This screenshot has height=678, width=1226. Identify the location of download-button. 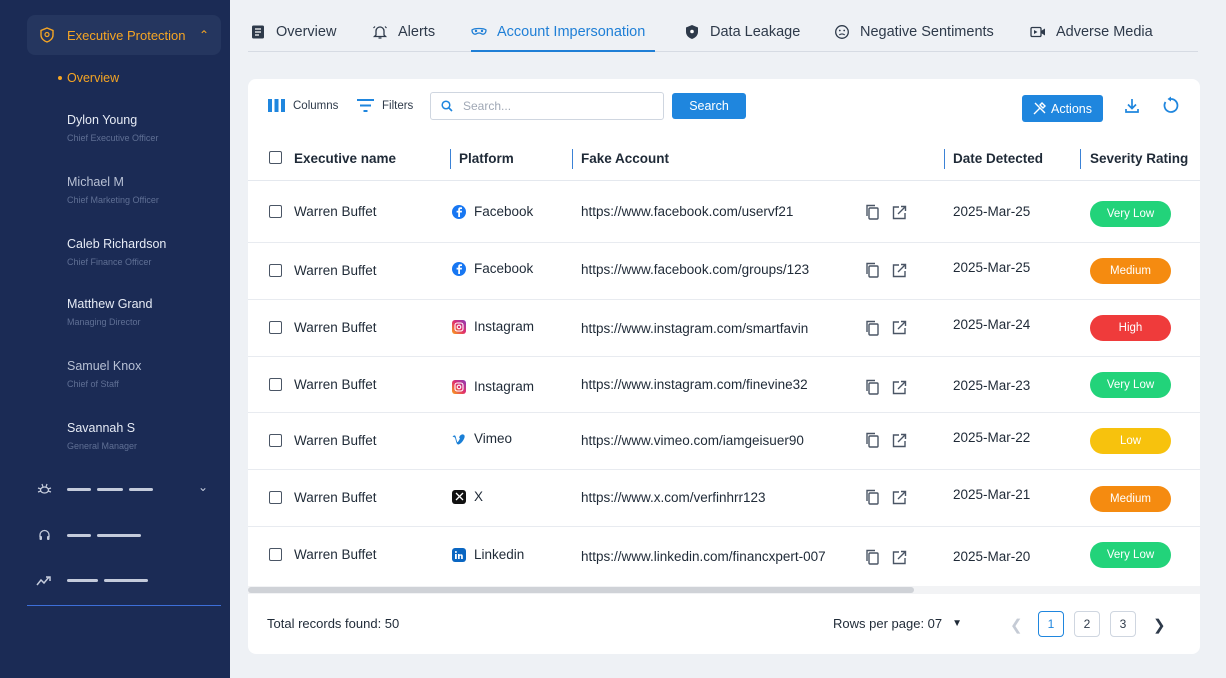
(1132, 108).